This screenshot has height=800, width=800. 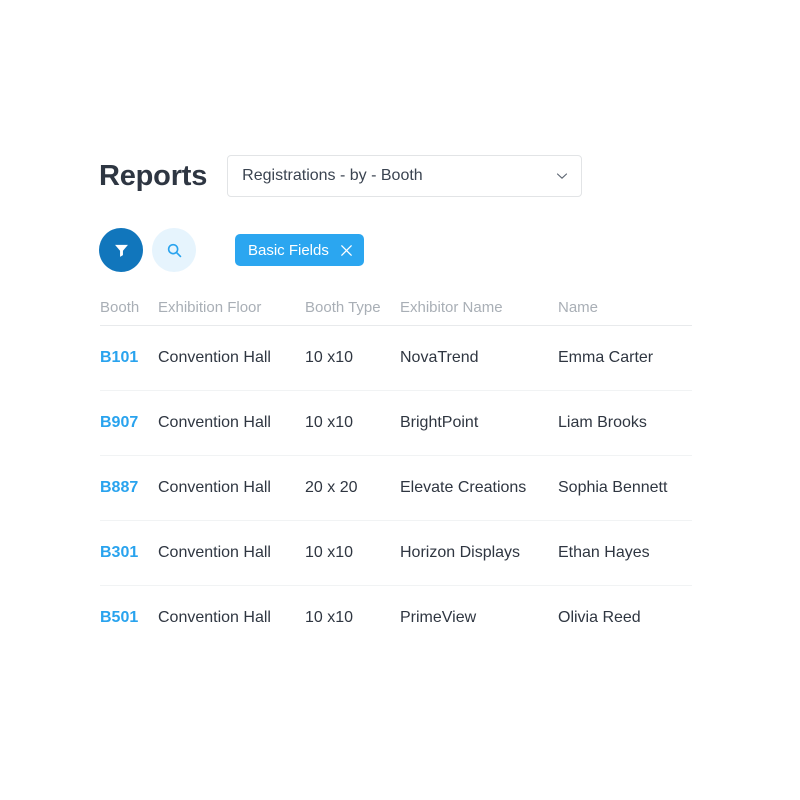 I want to click on cell-booth: B501, so click(x=129, y=618).